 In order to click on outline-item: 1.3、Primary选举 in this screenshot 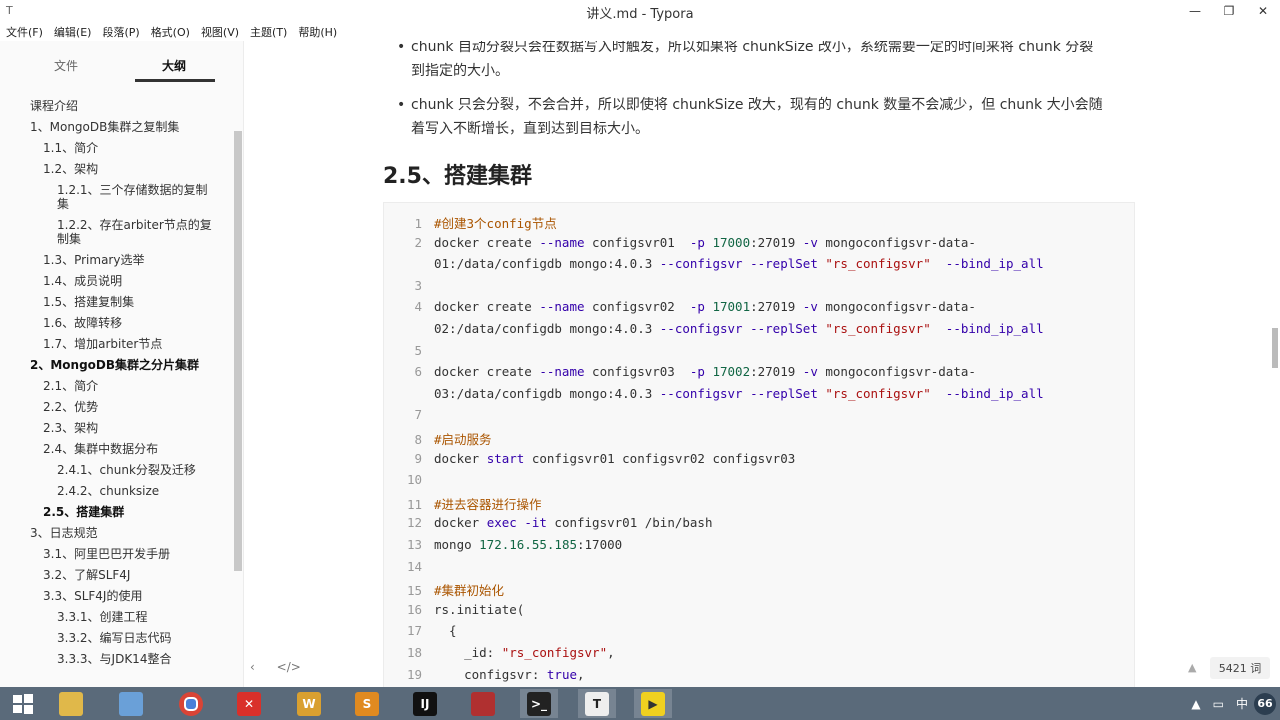, I will do `click(115, 259)`.